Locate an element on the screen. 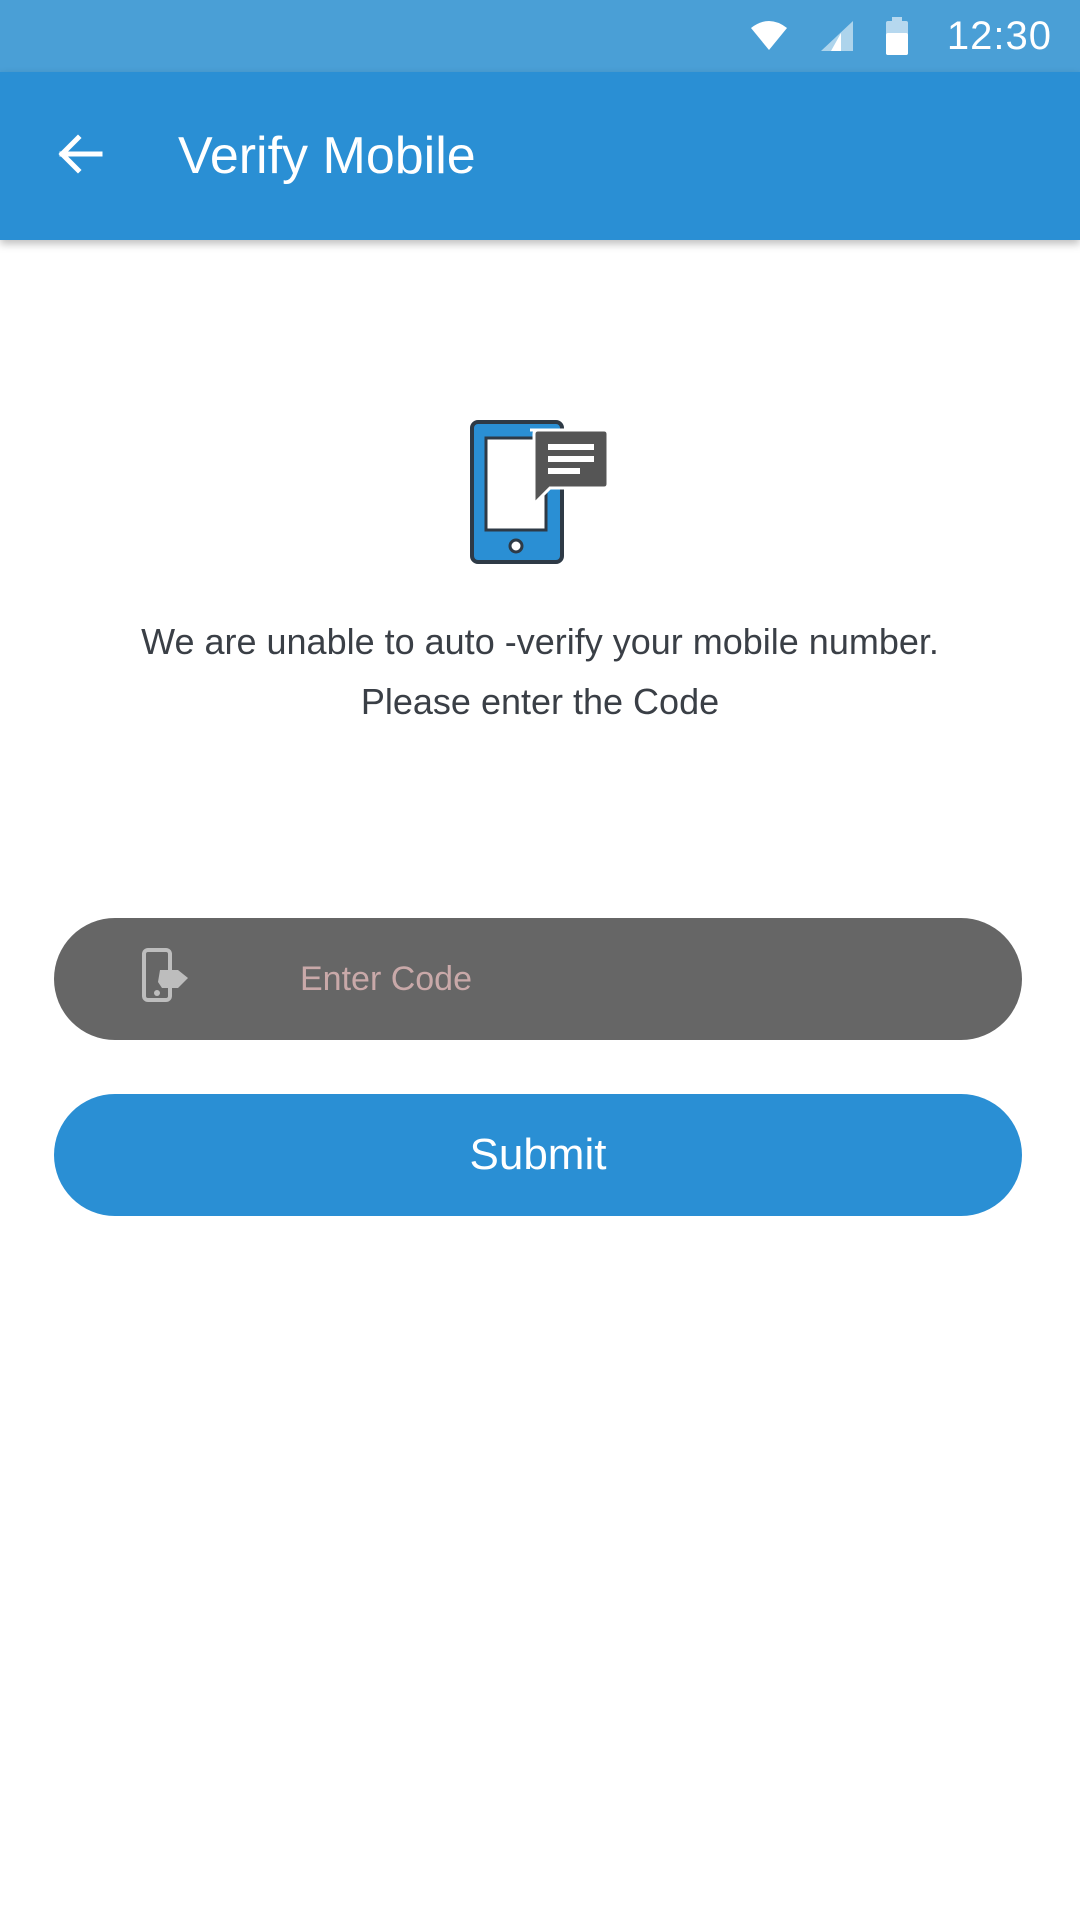 Image resolution: width=1080 pixels, height=1920 pixels. phone-tap-icon is located at coordinates (168, 978).